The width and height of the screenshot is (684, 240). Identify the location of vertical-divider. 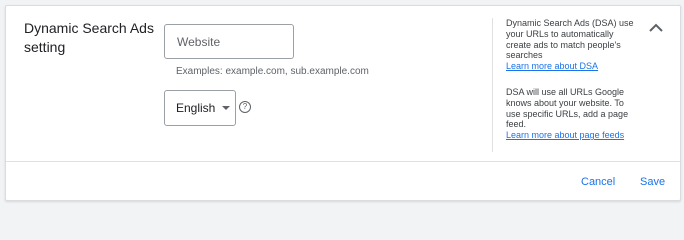
(492, 85).